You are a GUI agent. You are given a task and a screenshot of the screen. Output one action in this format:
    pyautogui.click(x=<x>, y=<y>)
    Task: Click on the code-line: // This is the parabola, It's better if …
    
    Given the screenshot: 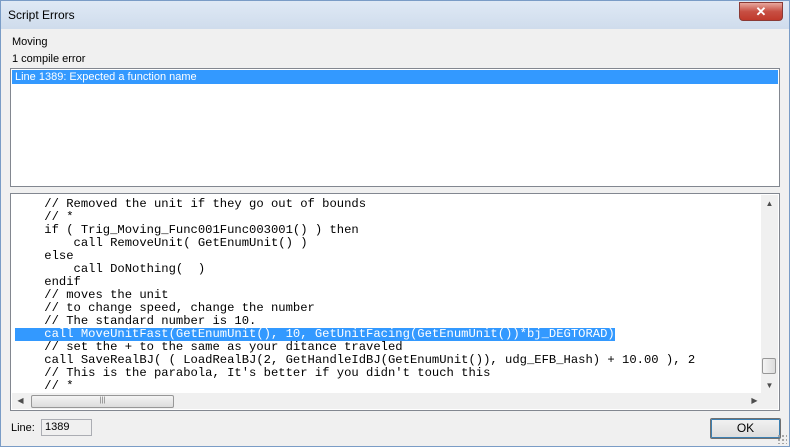 What is the action you would take?
    pyautogui.click(x=252, y=373)
    